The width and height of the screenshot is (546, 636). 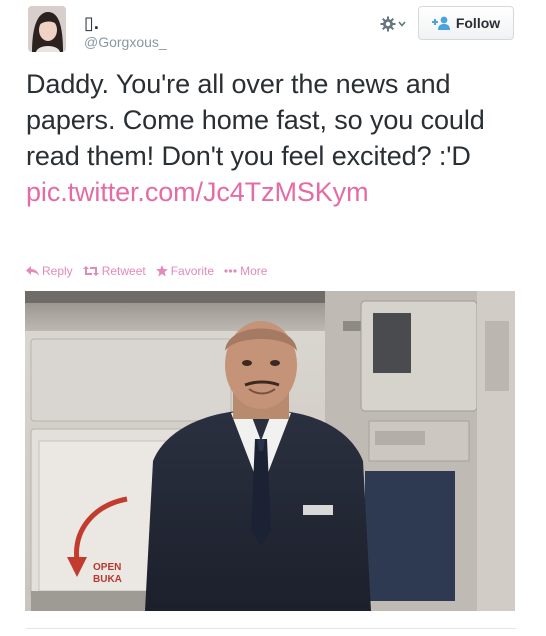 What do you see at coordinates (388, 24) in the screenshot?
I see `gear-icon` at bounding box center [388, 24].